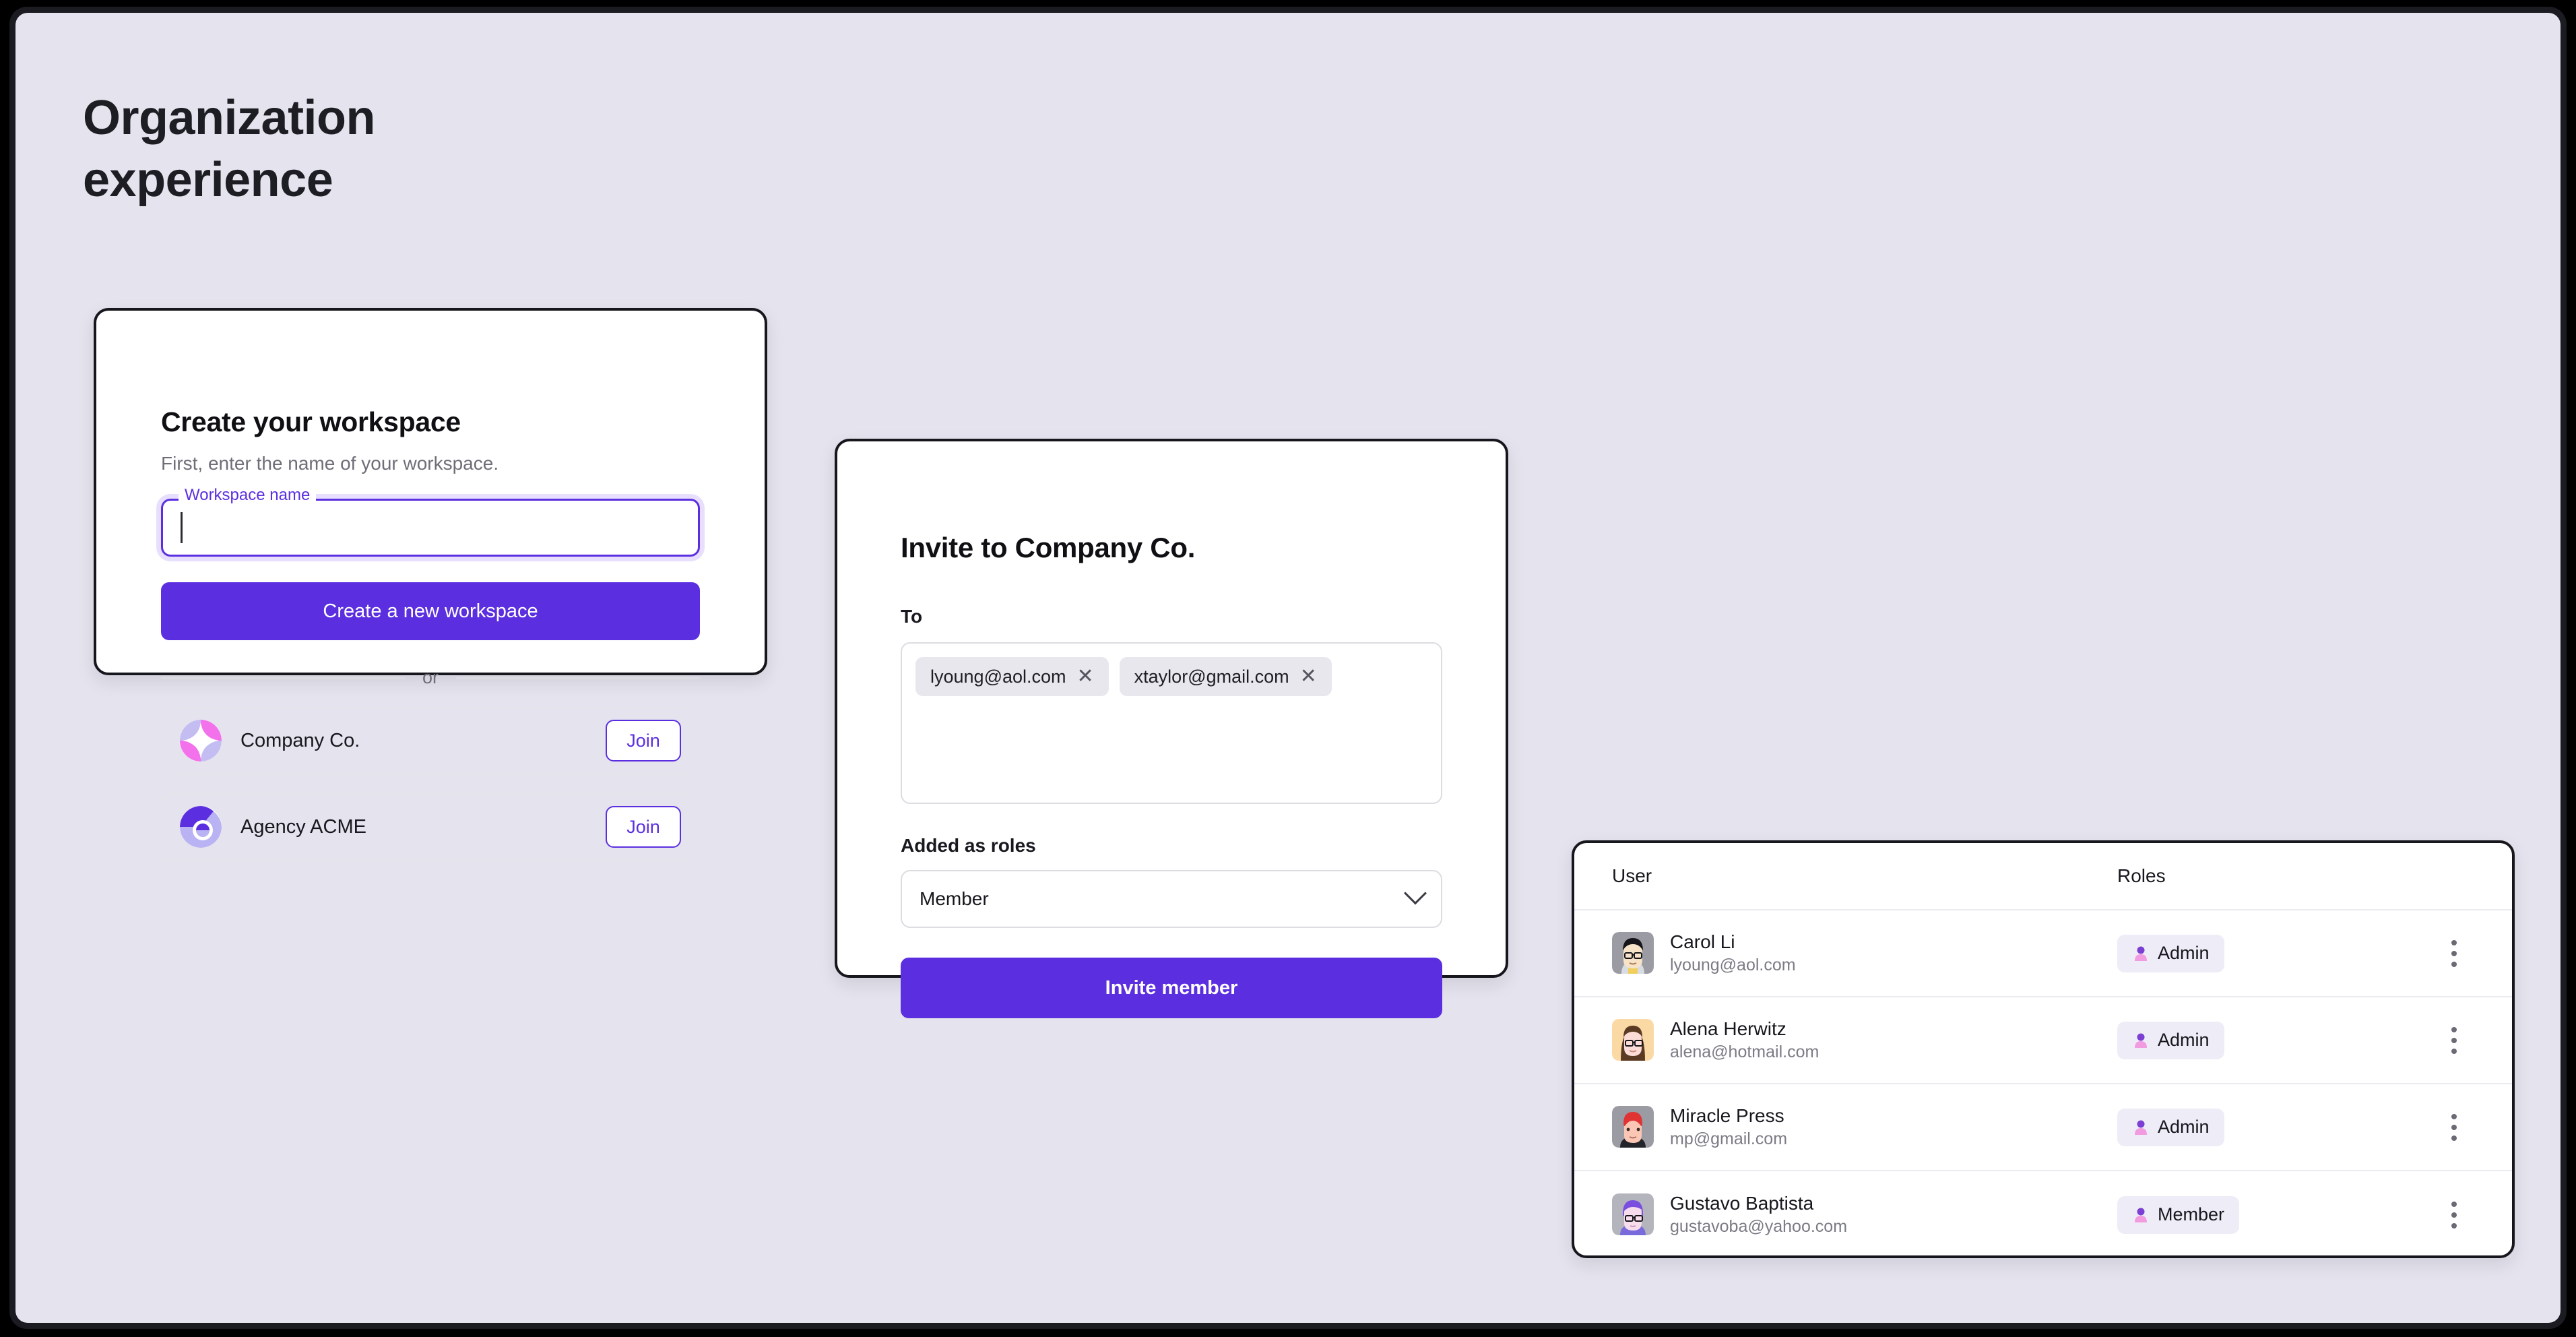 The height and width of the screenshot is (1337, 2576). Describe the element at coordinates (1864, 1128) in the screenshot. I see `user-cell: Miracle Press mp@gmail.com` at that location.